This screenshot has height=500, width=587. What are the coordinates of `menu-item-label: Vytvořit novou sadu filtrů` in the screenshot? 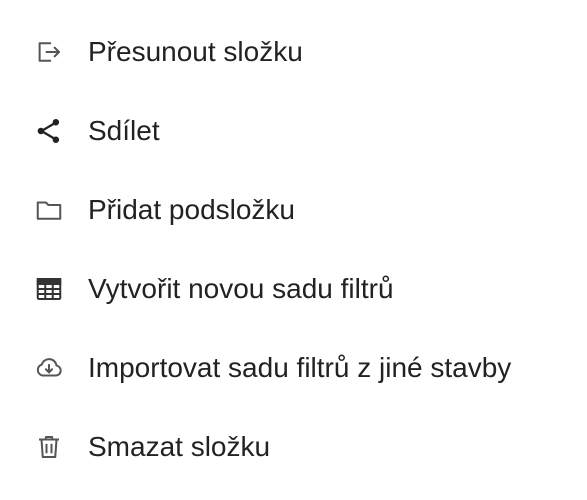 It's located at (241, 288).